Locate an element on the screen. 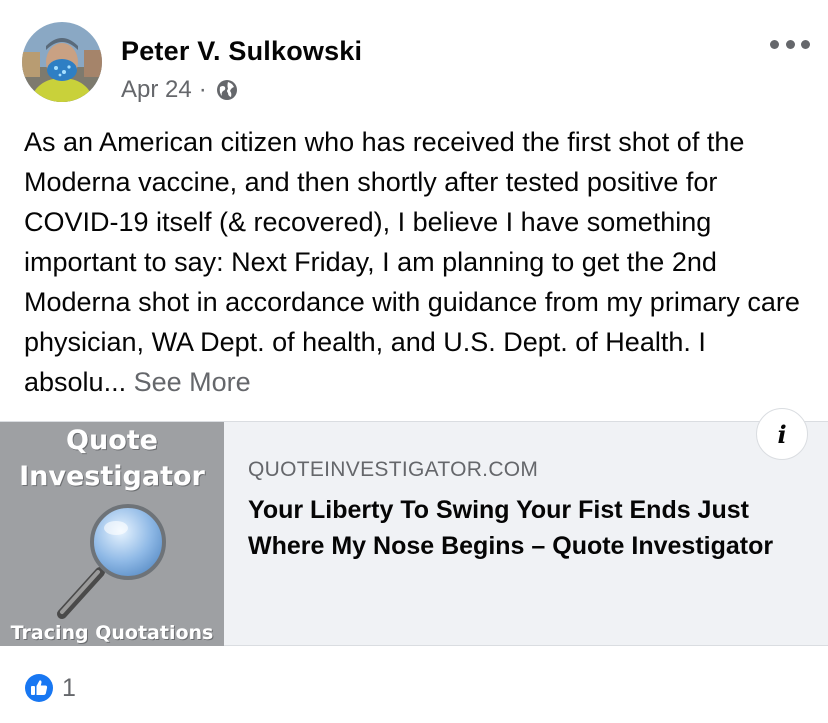  link-thumbnail: Quote Investigator Tracing Quotations is located at coordinates (112, 534).